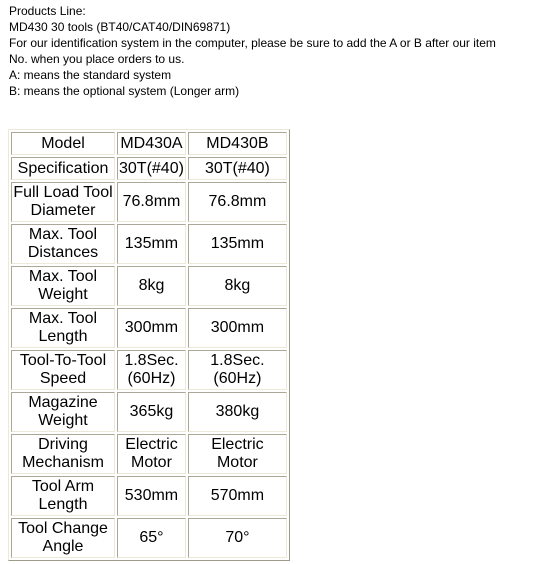 Image resolution: width=551 pixels, height=564 pixels. What do you see at coordinates (63, 252) in the screenshot?
I see `cell-text: Distances` at bounding box center [63, 252].